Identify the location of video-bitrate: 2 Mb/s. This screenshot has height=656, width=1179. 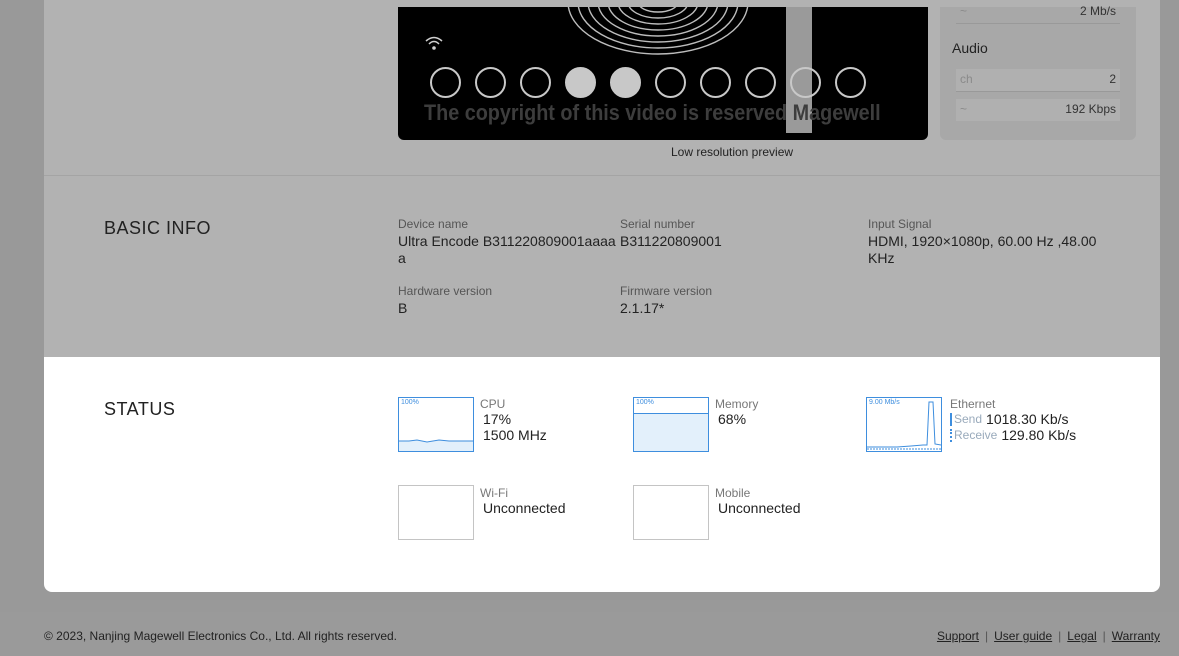
(1097, 11).